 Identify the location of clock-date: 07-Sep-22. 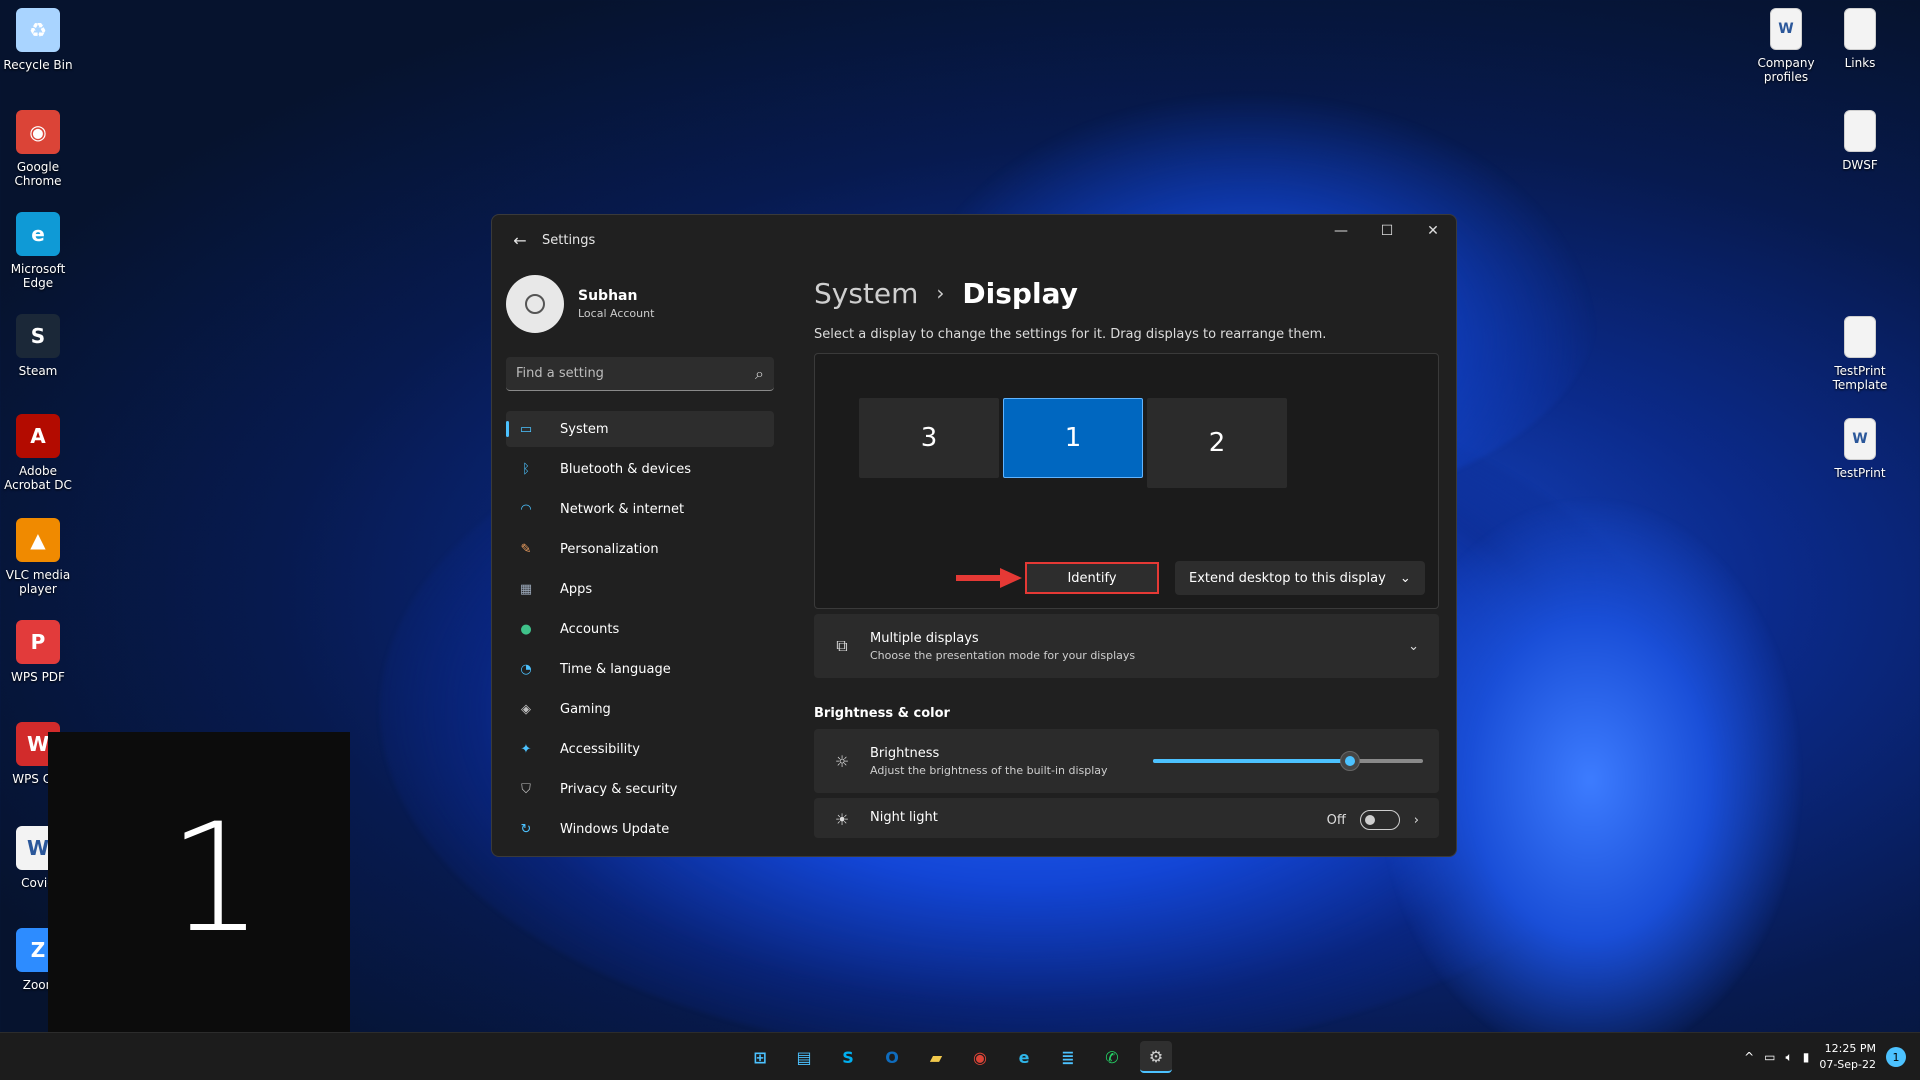
(1847, 1064).